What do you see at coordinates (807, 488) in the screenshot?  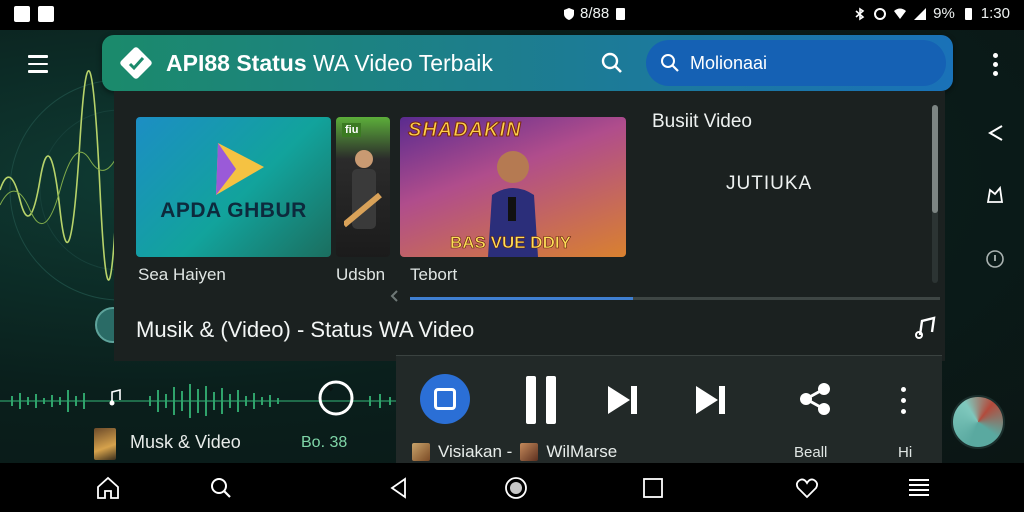 I see `heart-icon` at bounding box center [807, 488].